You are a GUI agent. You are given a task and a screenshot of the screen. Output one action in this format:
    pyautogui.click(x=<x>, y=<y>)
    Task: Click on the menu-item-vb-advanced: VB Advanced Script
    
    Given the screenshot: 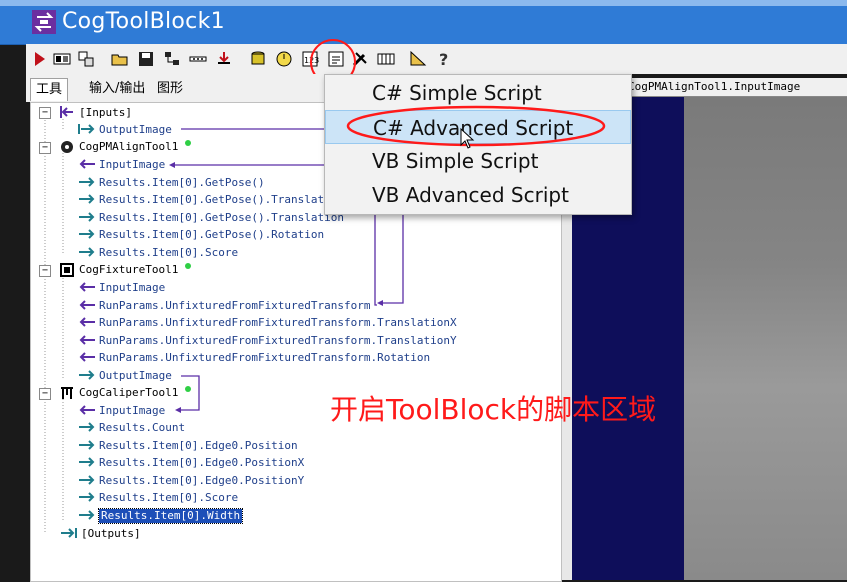 What is the action you would take?
    pyautogui.click(x=478, y=195)
    